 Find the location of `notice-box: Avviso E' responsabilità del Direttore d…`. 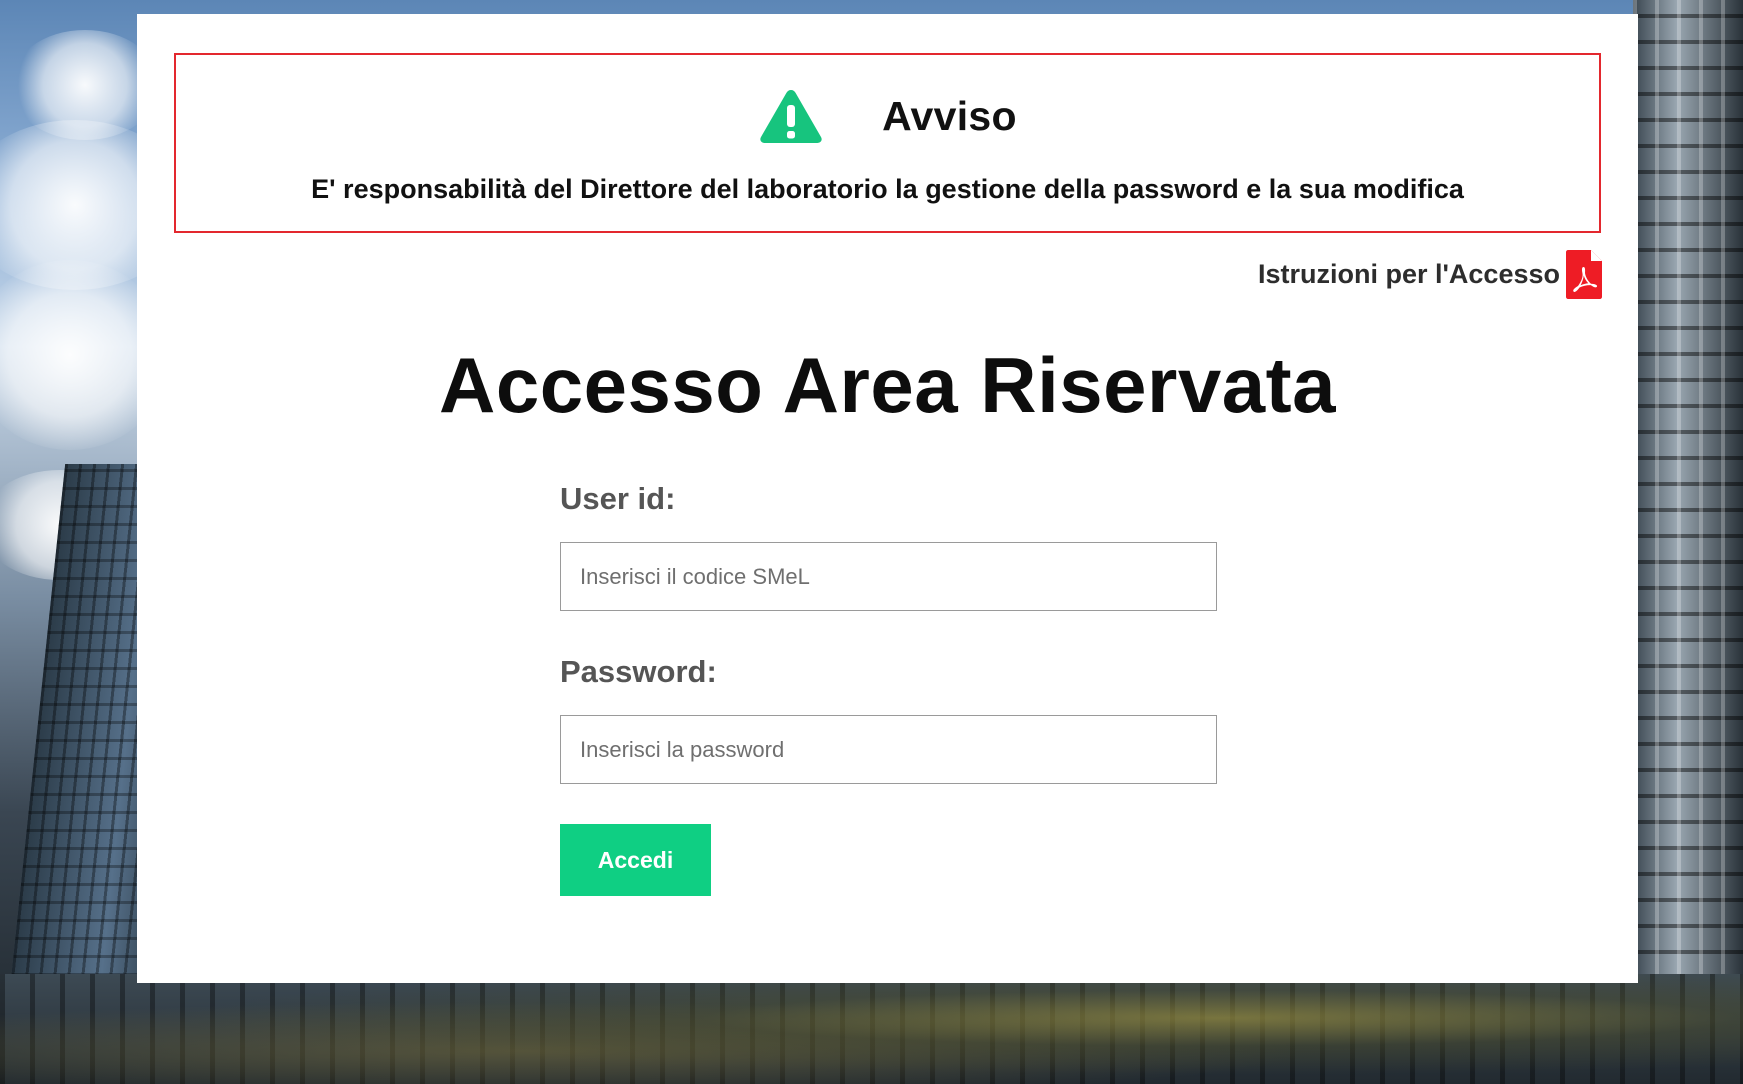

notice-box: Avviso E' responsabilità del Direttore d… is located at coordinates (887, 143).